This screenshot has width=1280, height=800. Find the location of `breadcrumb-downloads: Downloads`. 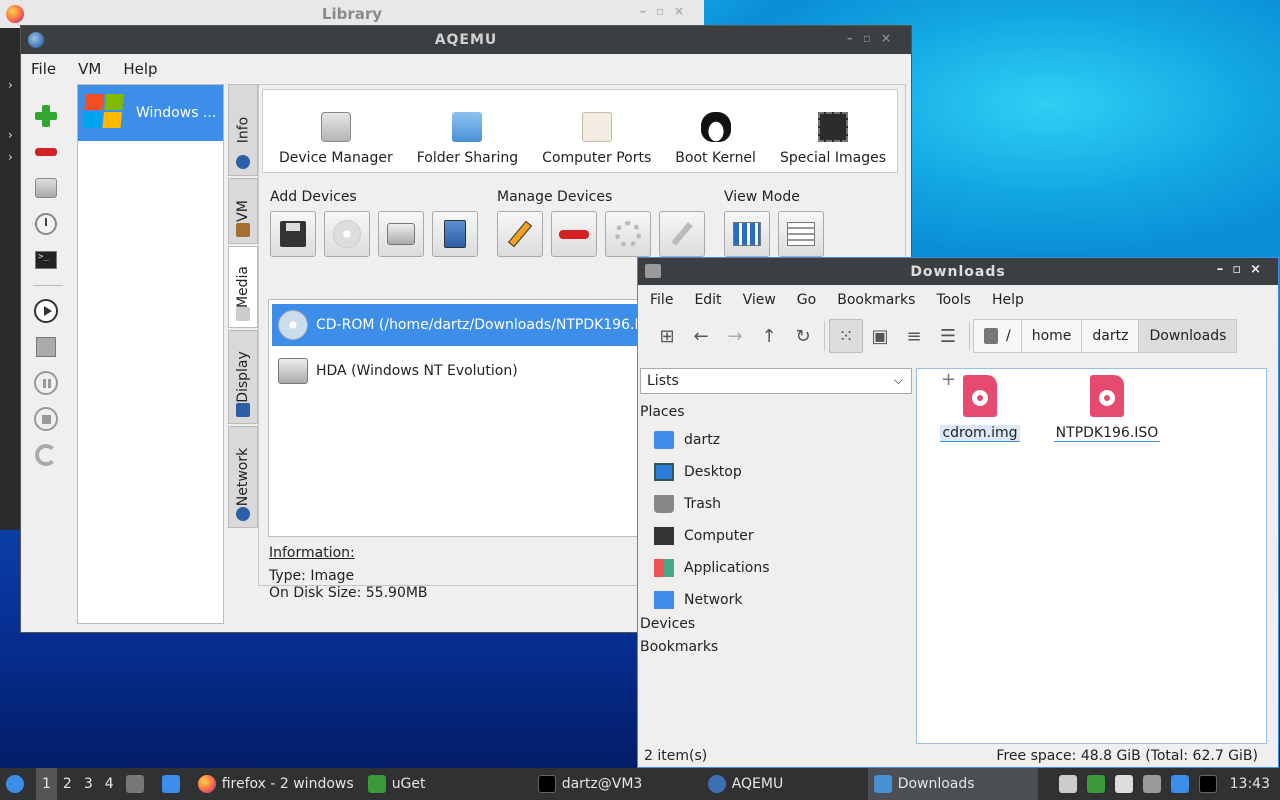

breadcrumb-downloads: Downloads is located at coordinates (1188, 336).